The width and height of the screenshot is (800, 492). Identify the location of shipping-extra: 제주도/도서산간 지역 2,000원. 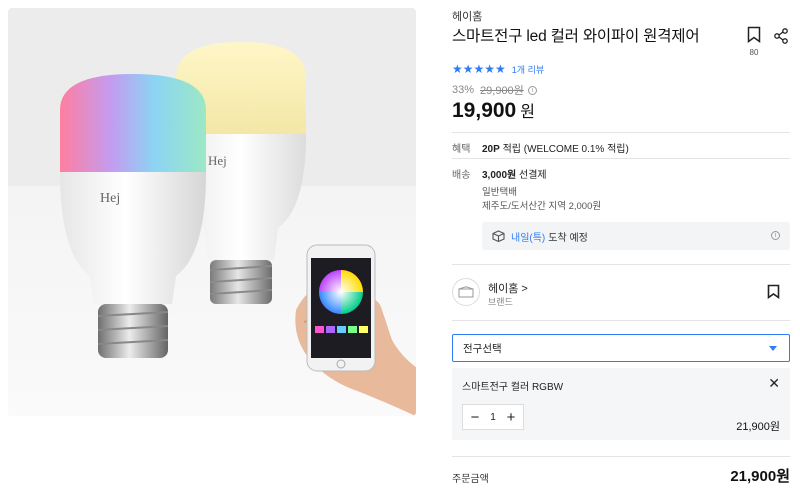
(542, 206).